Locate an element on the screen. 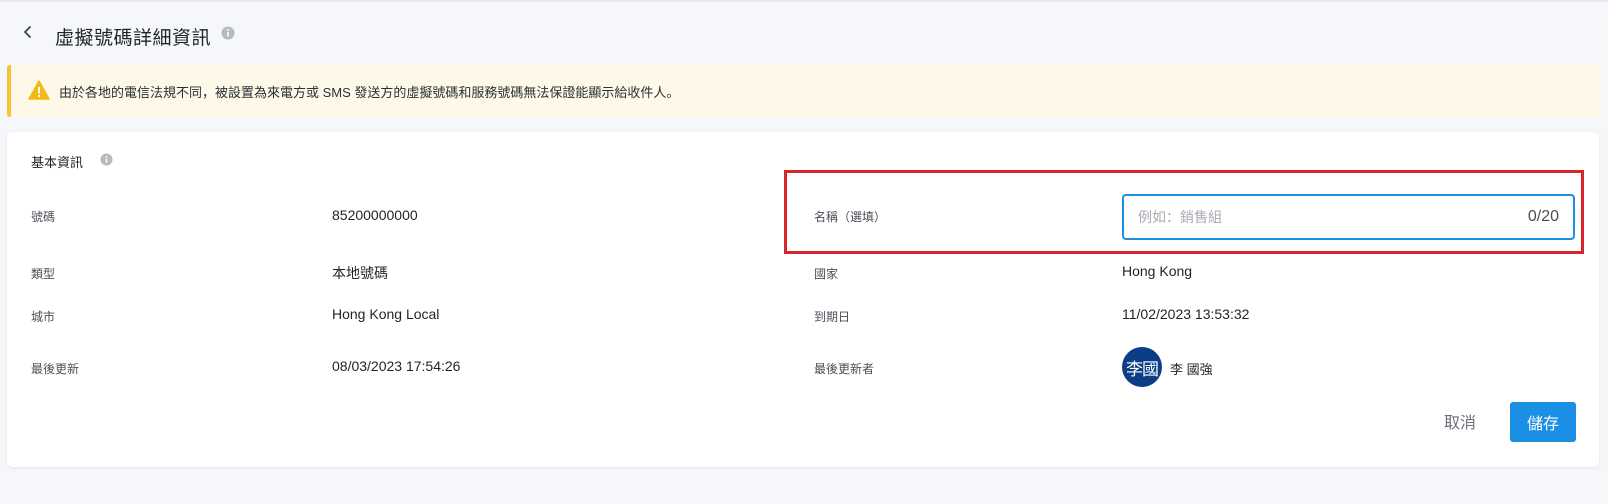 The image size is (1608, 504). last-updated-by-label: 最後更新者 is located at coordinates (844, 369).